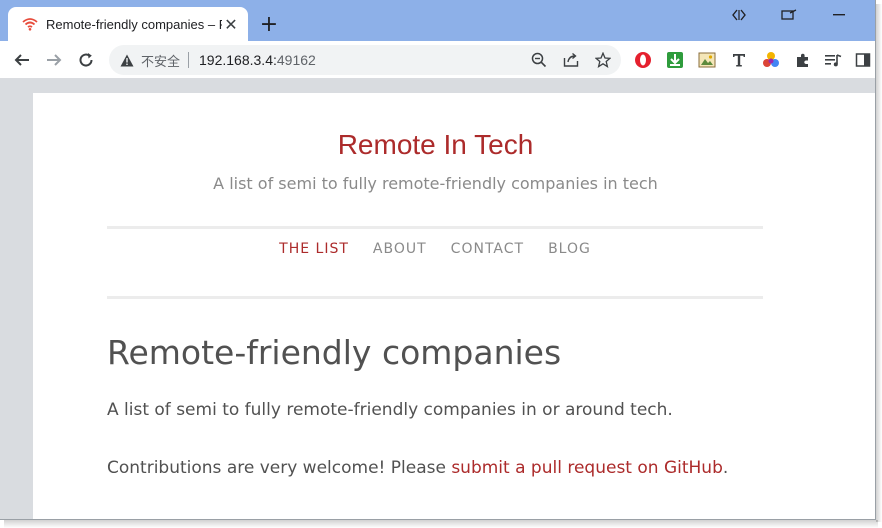  I want to click on github-pull-request-link: submit a pull request on GitHub, so click(587, 468).